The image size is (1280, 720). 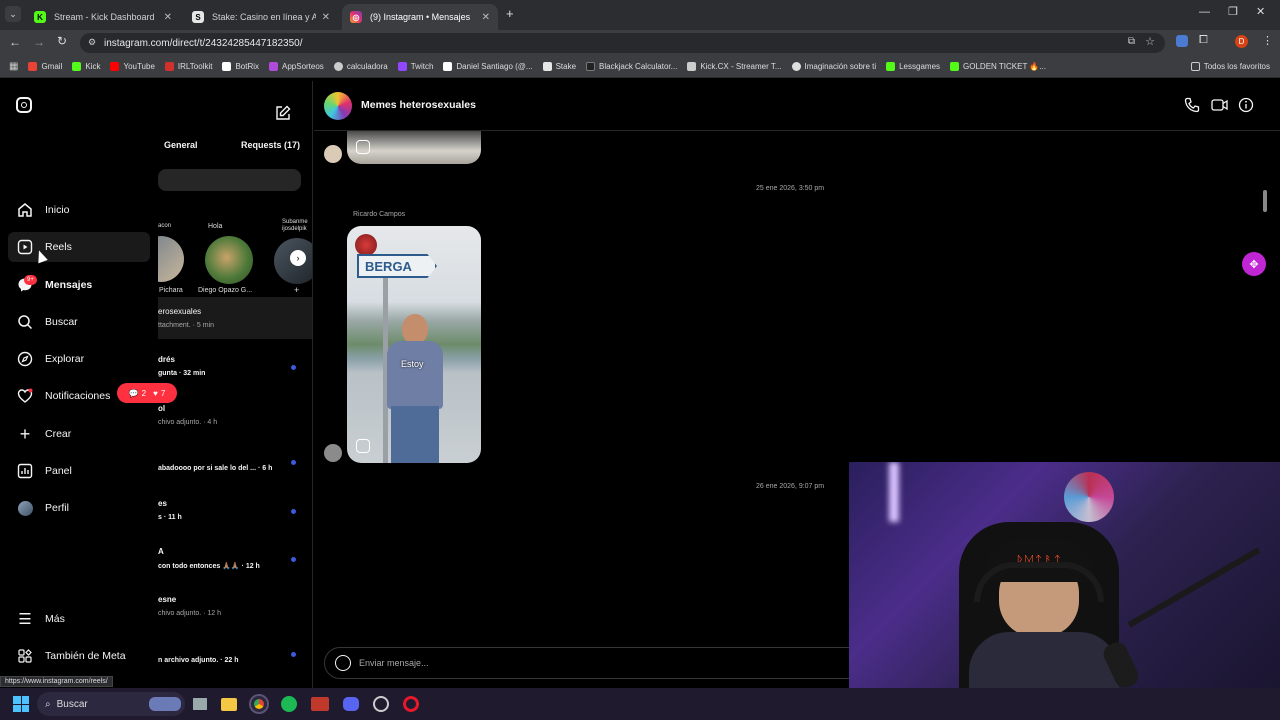 I want to click on bookmark: Stake, so click(x=559, y=66).